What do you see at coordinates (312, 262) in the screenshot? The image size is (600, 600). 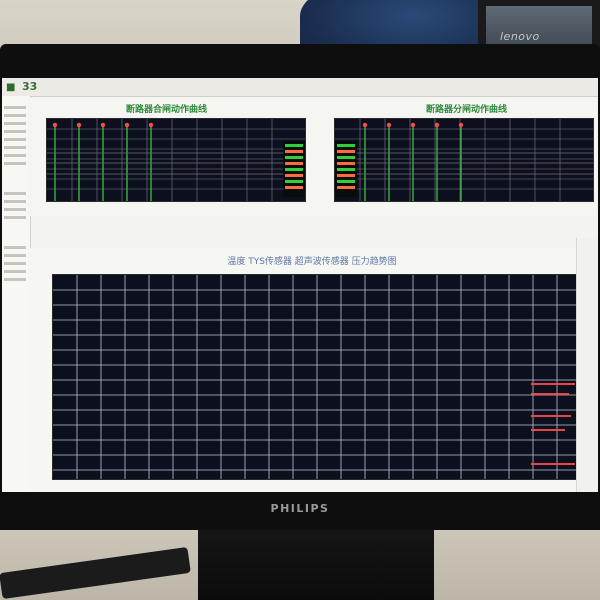 I see `main-chart-title: 温度 TYS传感器 超声波传感器 压力趋势图` at bounding box center [312, 262].